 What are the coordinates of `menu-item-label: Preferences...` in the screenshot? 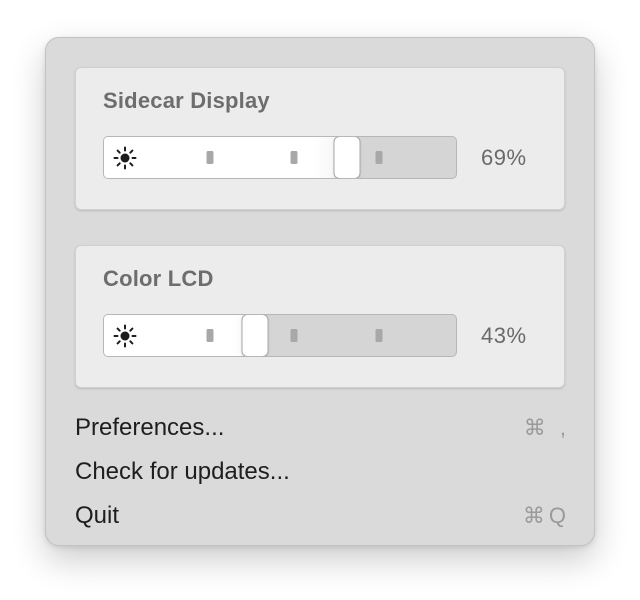 It's located at (150, 427).